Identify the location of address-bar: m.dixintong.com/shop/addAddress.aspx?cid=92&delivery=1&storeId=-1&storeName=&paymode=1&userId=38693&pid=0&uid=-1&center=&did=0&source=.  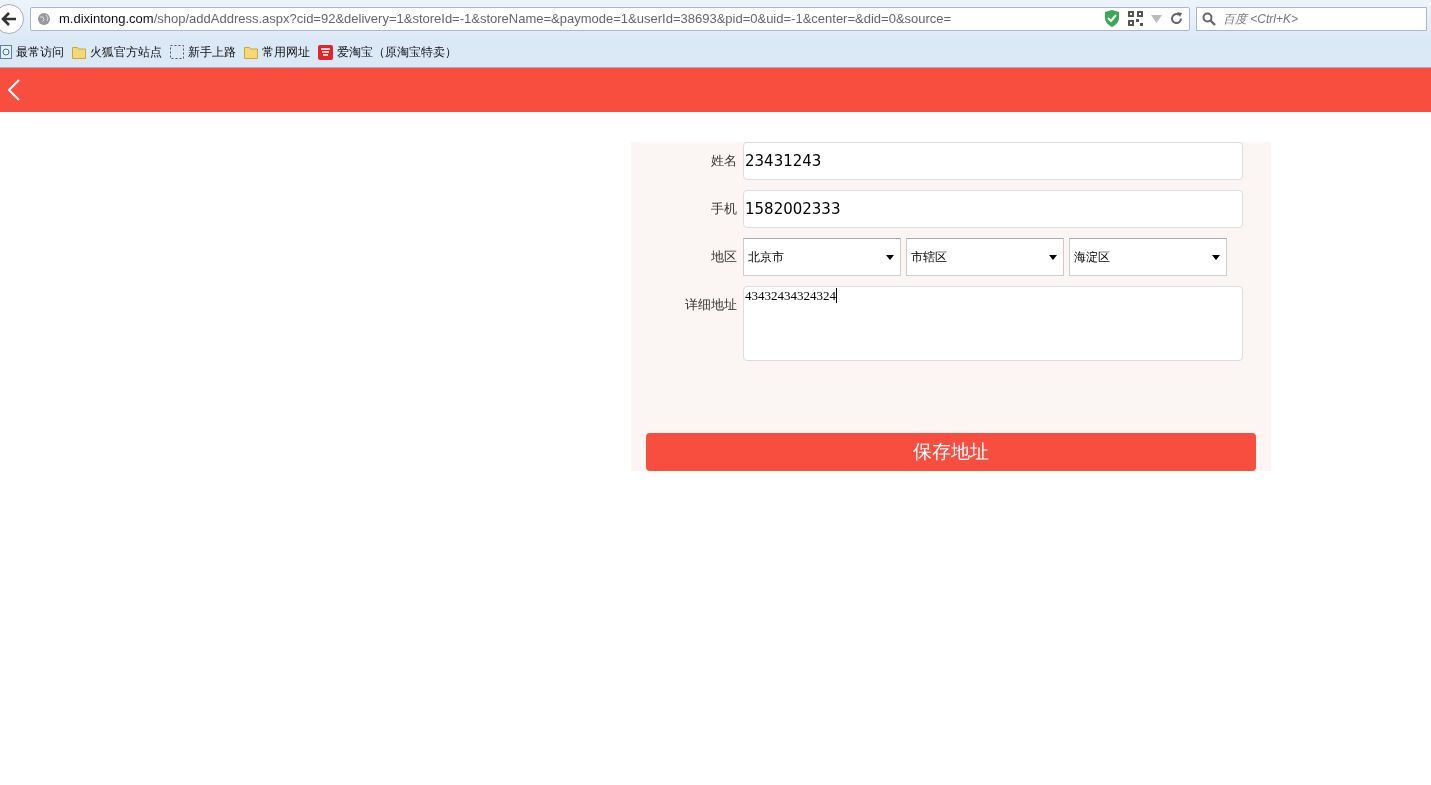
(610, 18).